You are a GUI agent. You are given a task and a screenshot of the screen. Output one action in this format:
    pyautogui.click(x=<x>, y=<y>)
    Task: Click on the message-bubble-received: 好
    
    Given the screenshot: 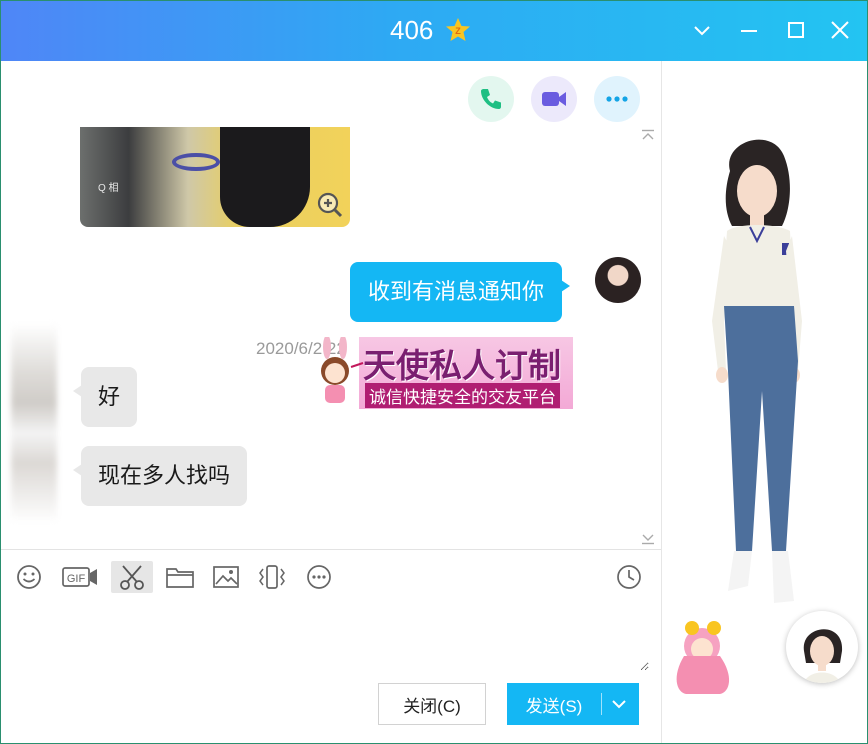 What is the action you would take?
    pyautogui.click(x=105, y=397)
    